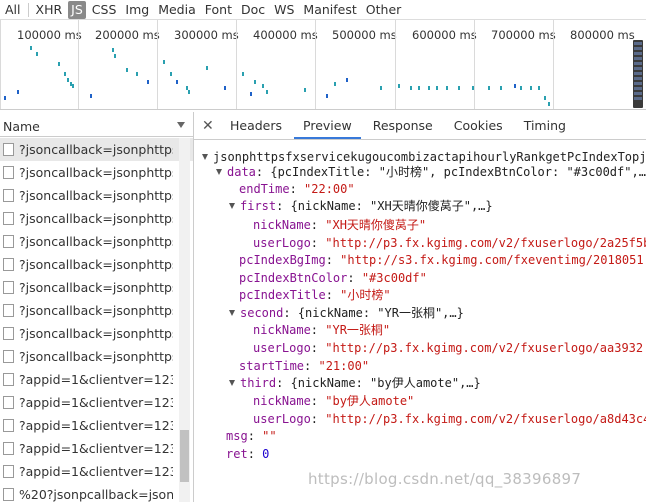 This screenshot has width=646, height=502. Describe the element at coordinates (184, 456) in the screenshot. I see `scrollbar-thumb` at that location.